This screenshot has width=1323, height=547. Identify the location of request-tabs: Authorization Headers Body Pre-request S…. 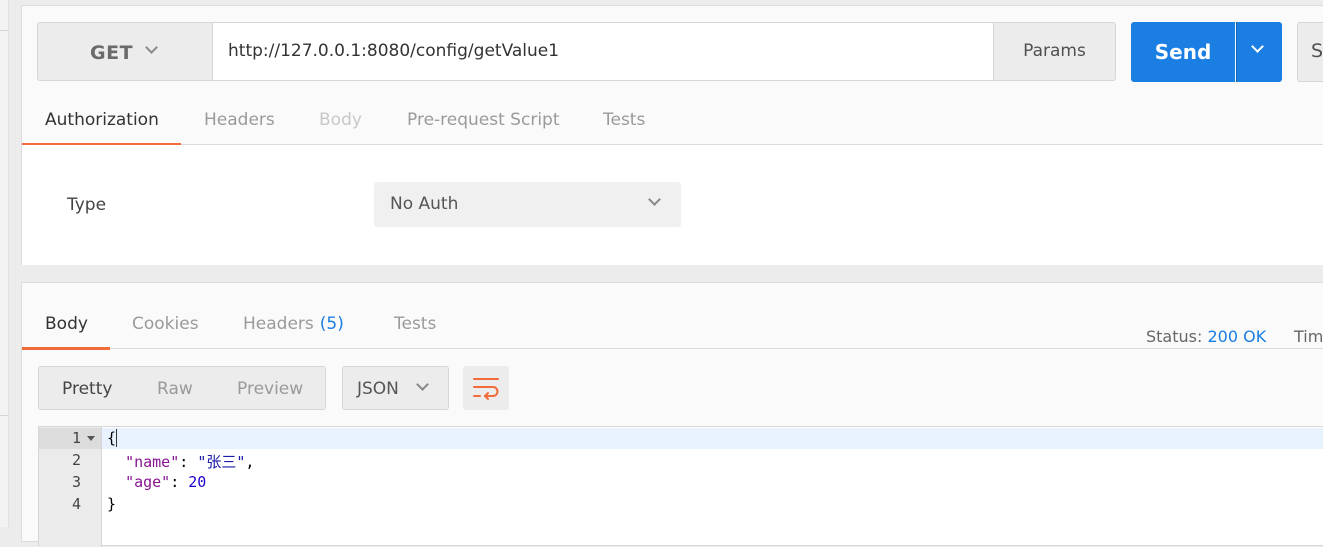
(672, 123).